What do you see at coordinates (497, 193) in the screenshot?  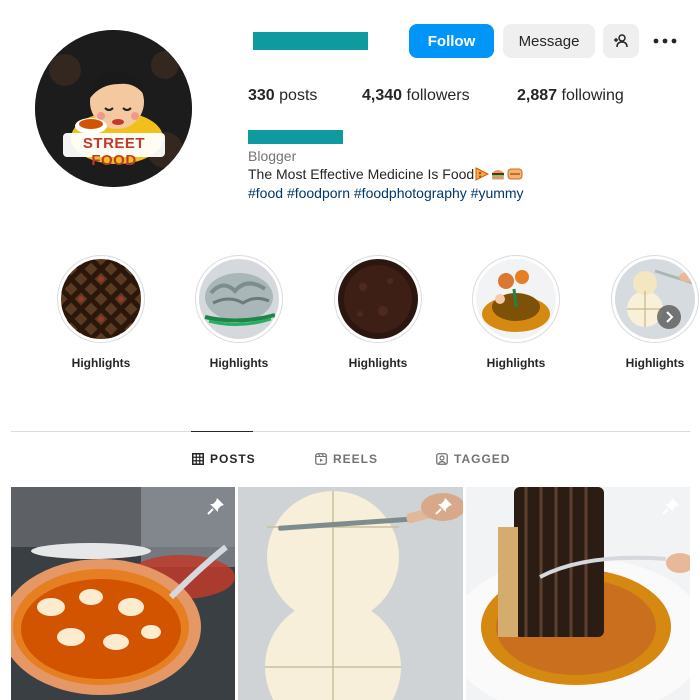 I see `hashtag-link: #yummy` at bounding box center [497, 193].